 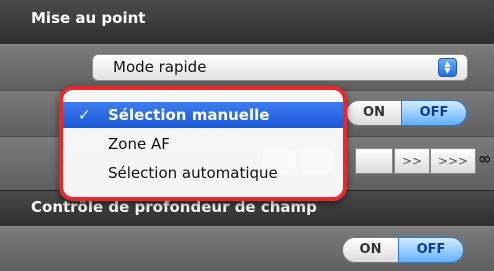 I want to click on check-icon: ✓, so click(x=84, y=115).